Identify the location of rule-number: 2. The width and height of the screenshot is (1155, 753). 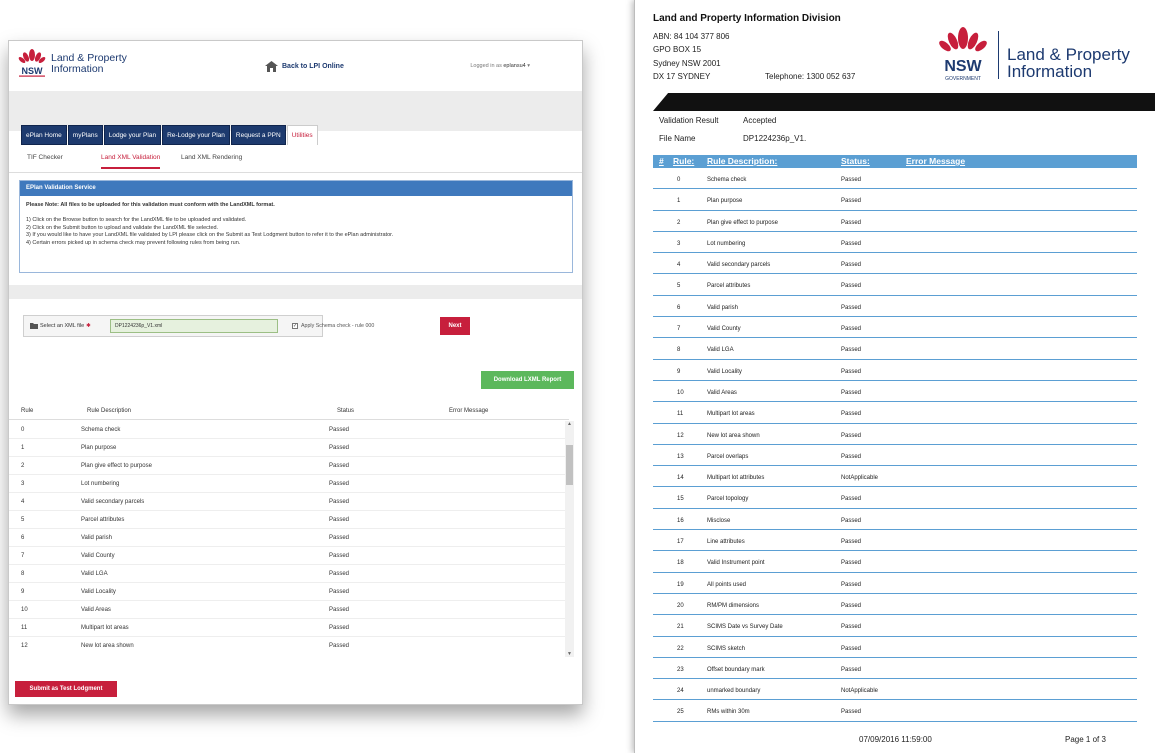
(23, 466).